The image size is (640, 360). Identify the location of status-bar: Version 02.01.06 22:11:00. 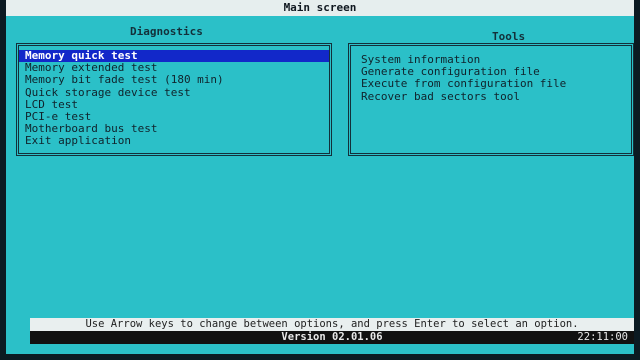
(332, 337).